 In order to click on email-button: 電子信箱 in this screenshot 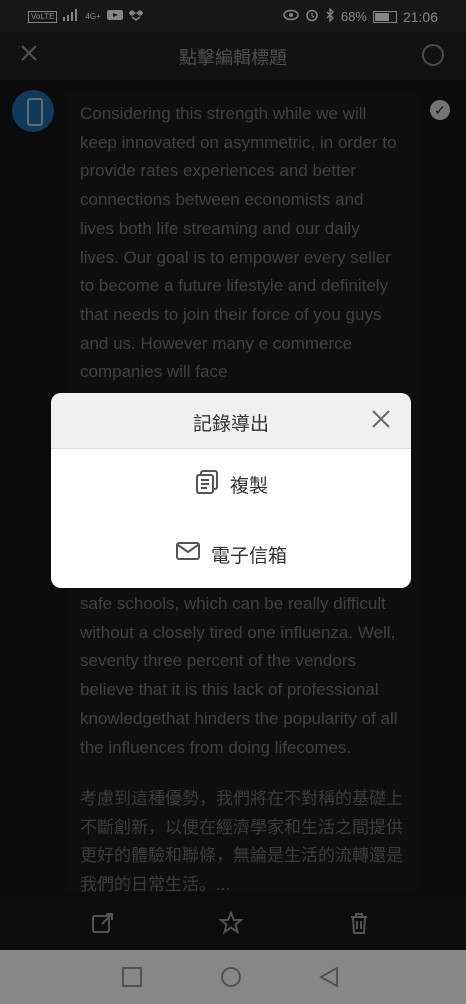, I will do `click(231, 553)`.